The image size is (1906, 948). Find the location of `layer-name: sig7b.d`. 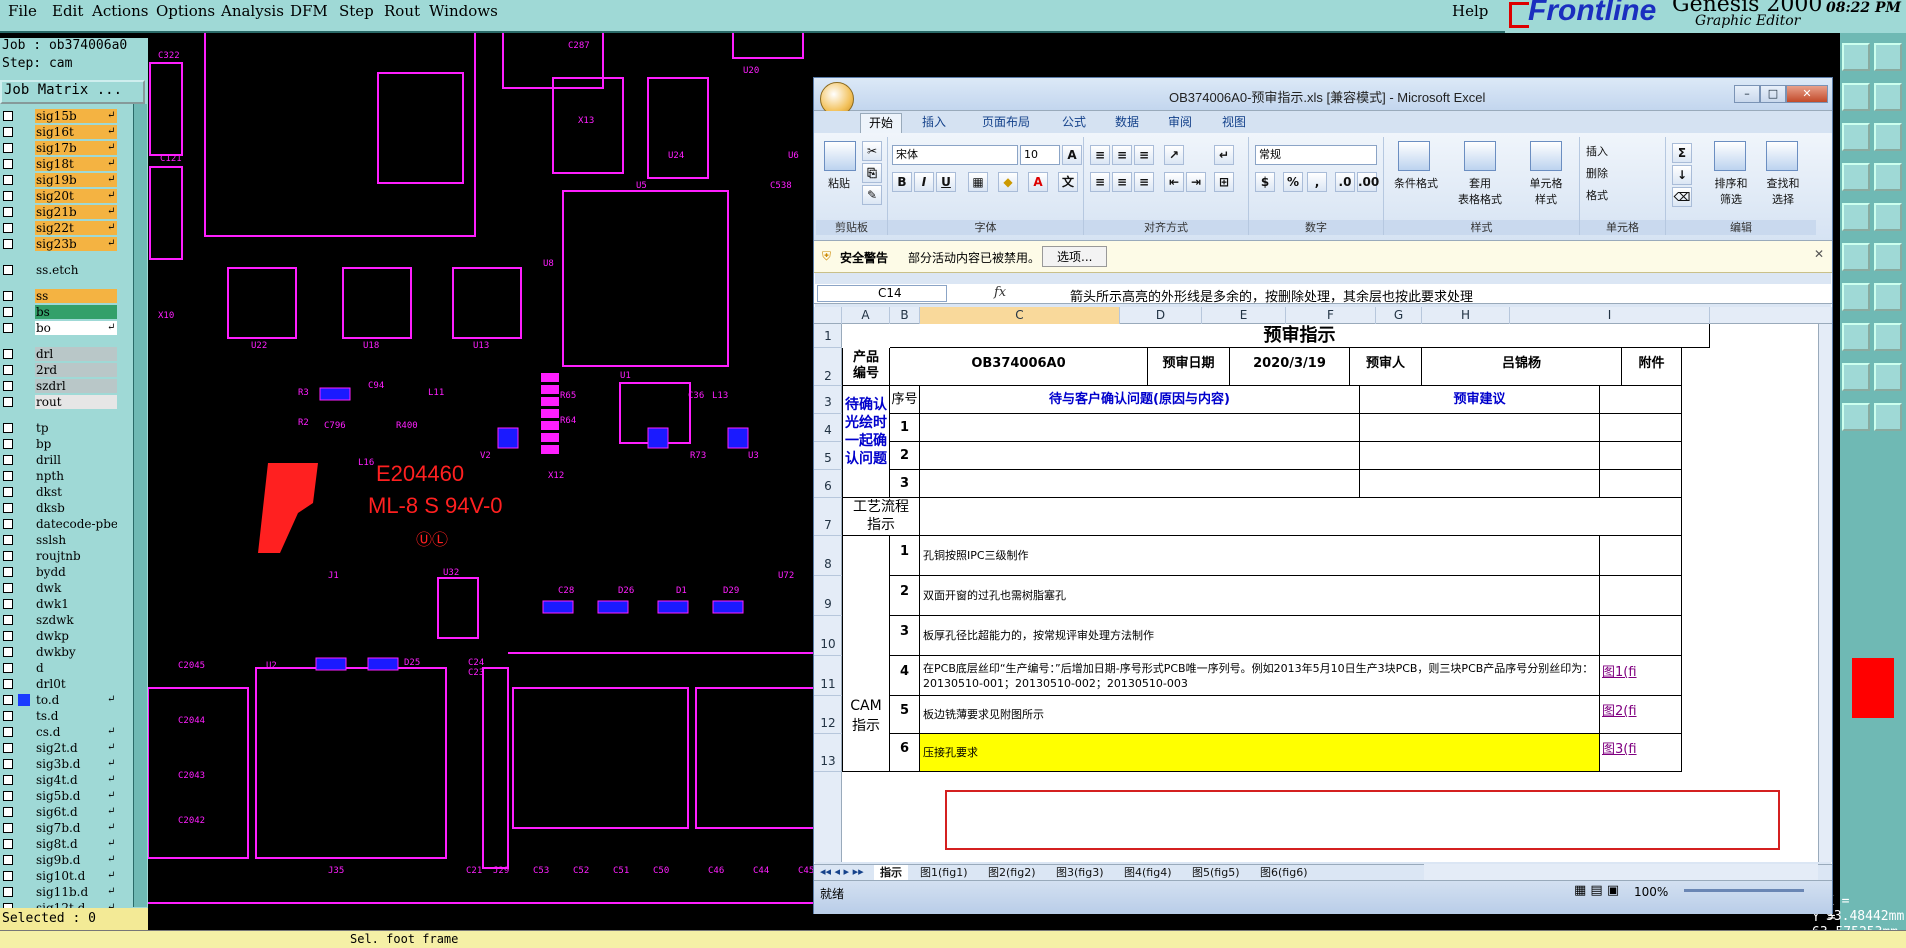

layer-name: sig7b.d is located at coordinates (76, 828).